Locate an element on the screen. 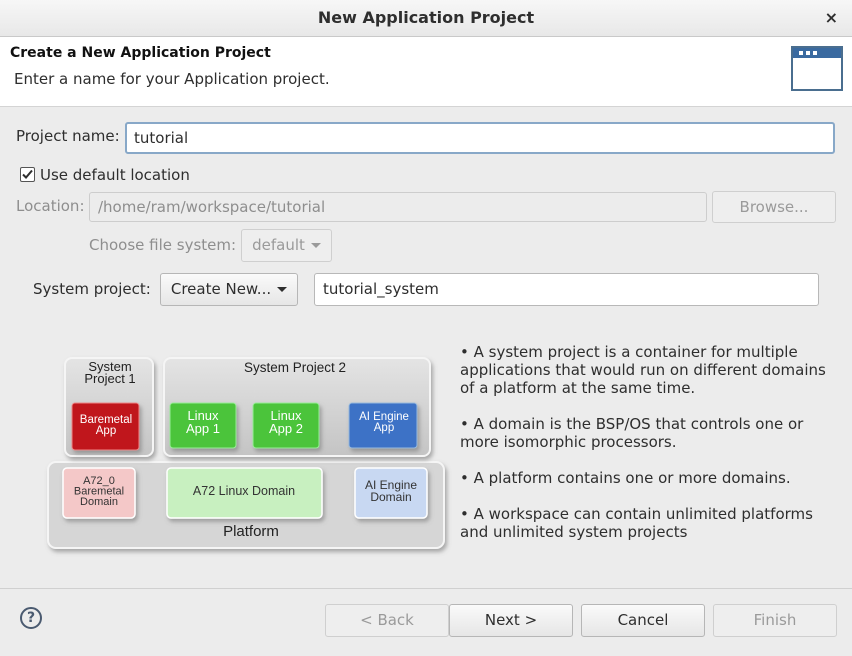  linux-app-1-label: Linux App 1 is located at coordinates (203, 422).